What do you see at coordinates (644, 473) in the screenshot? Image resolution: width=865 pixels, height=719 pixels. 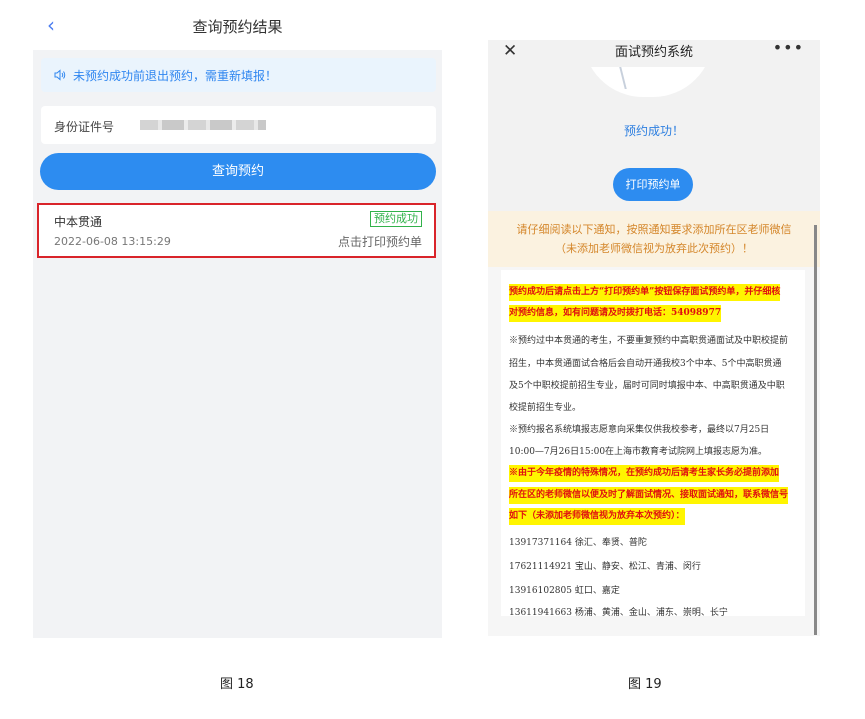 I see `highlight-line: ※由于今年疫情的特殊情况，在预约成功后请考生家长务必提前添加` at bounding box center [644, 473].